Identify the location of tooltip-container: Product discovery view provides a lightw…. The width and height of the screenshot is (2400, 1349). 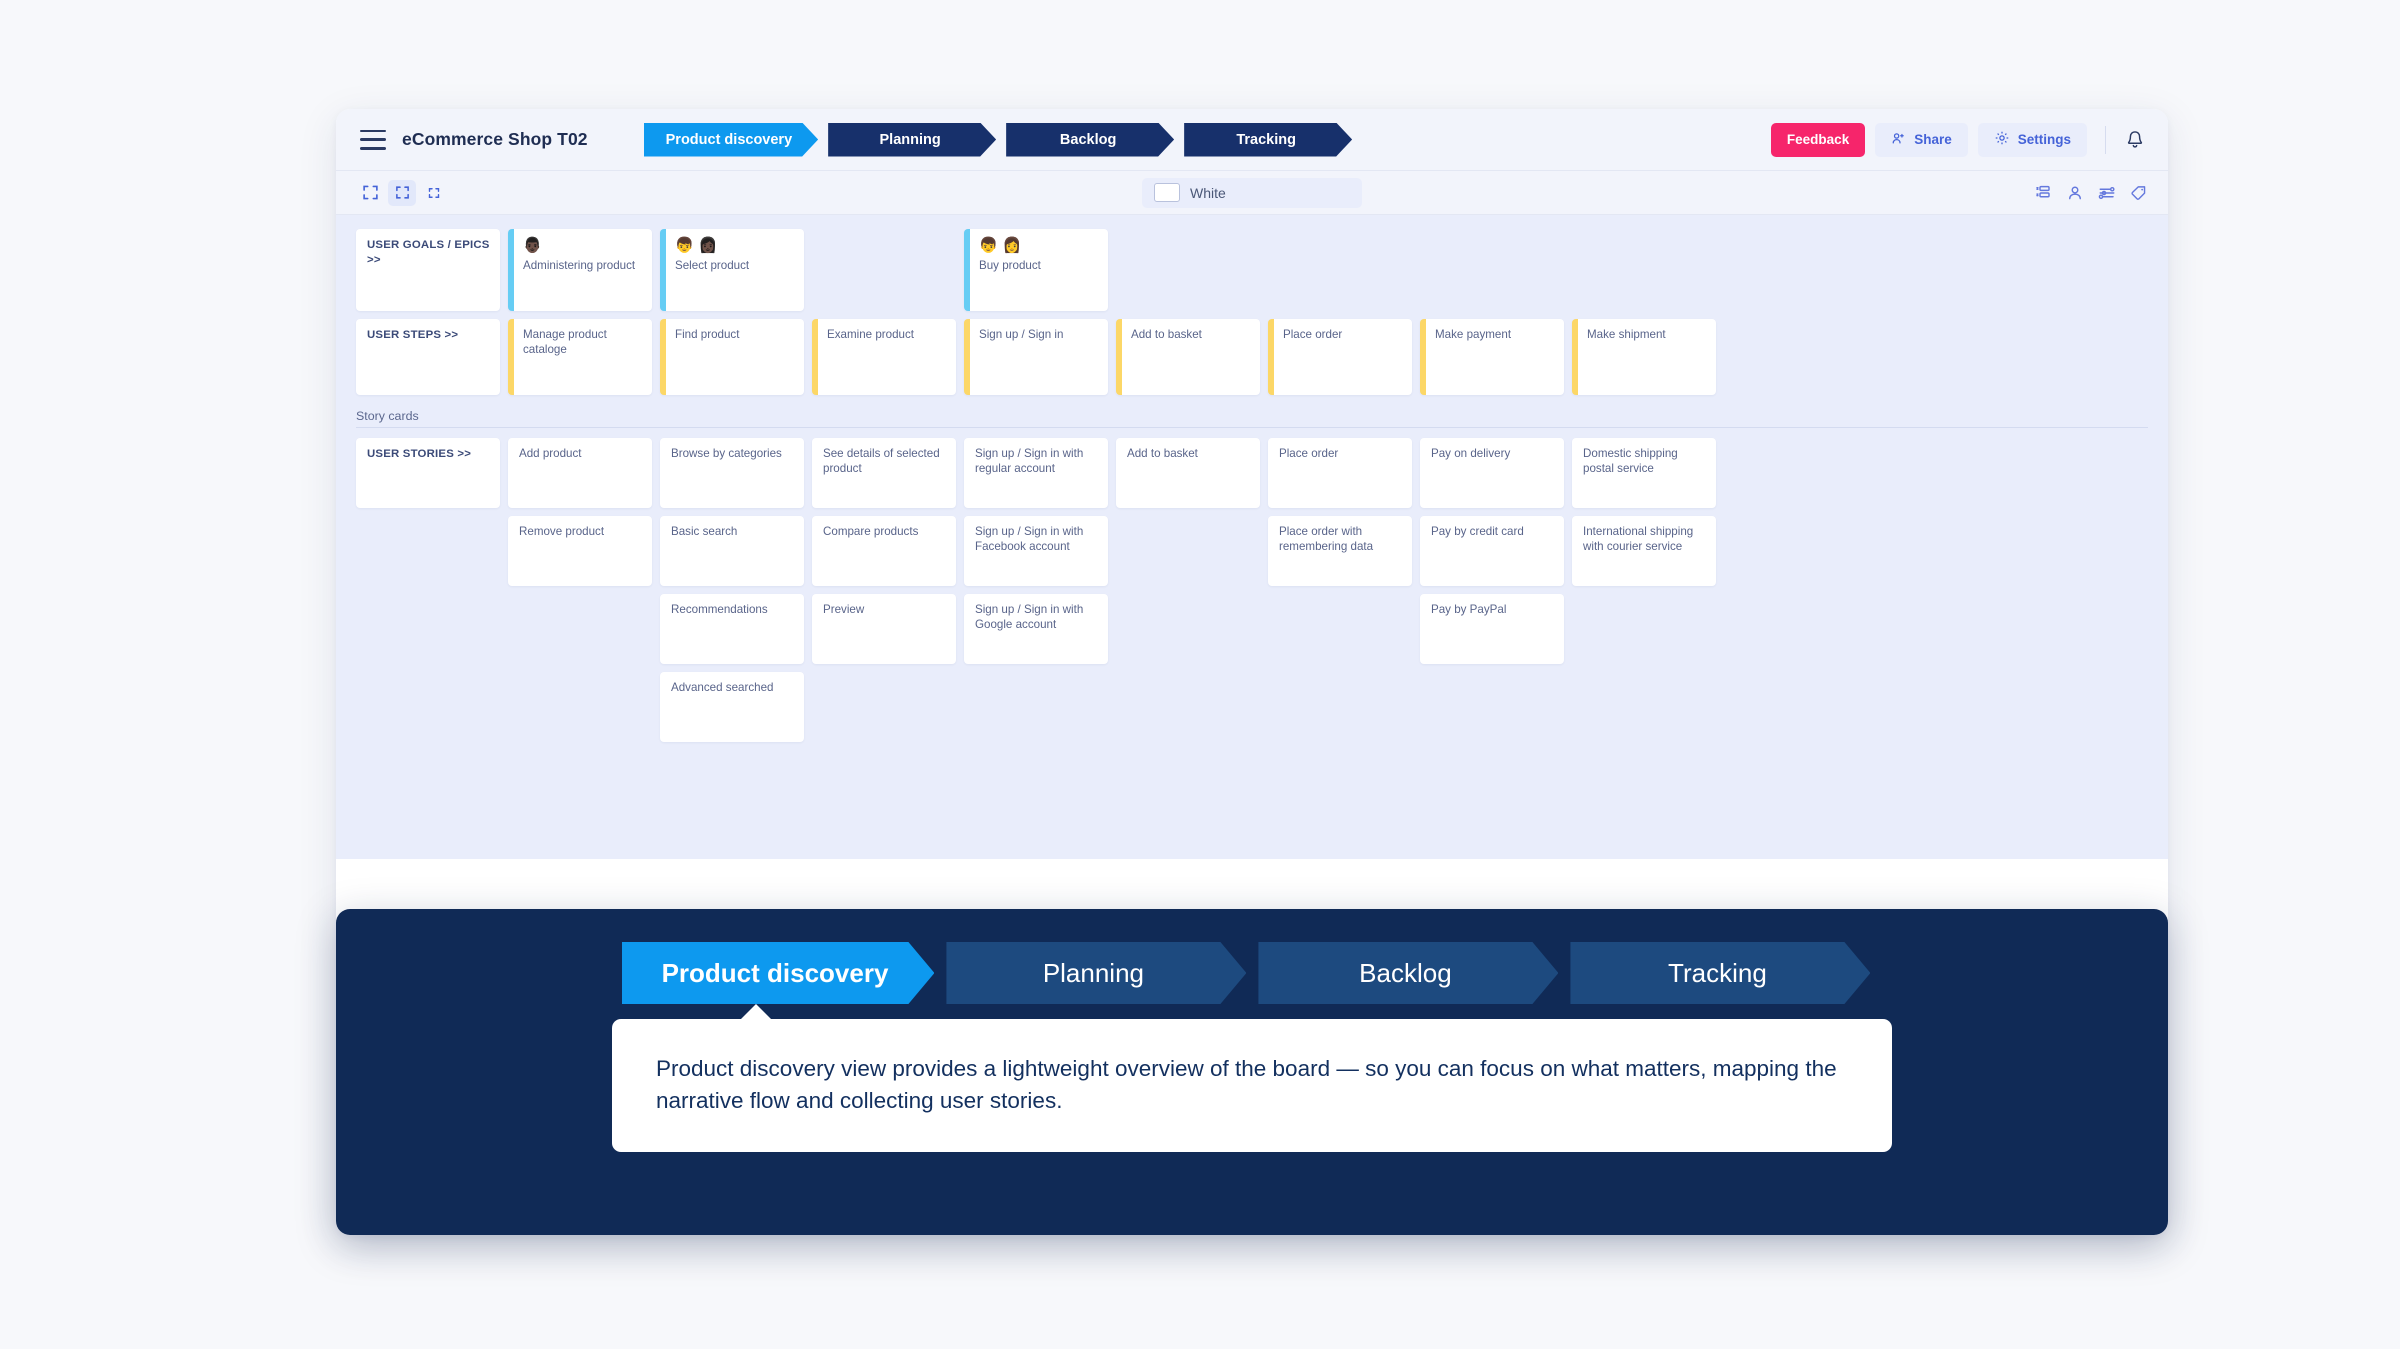
(1252, 1078).